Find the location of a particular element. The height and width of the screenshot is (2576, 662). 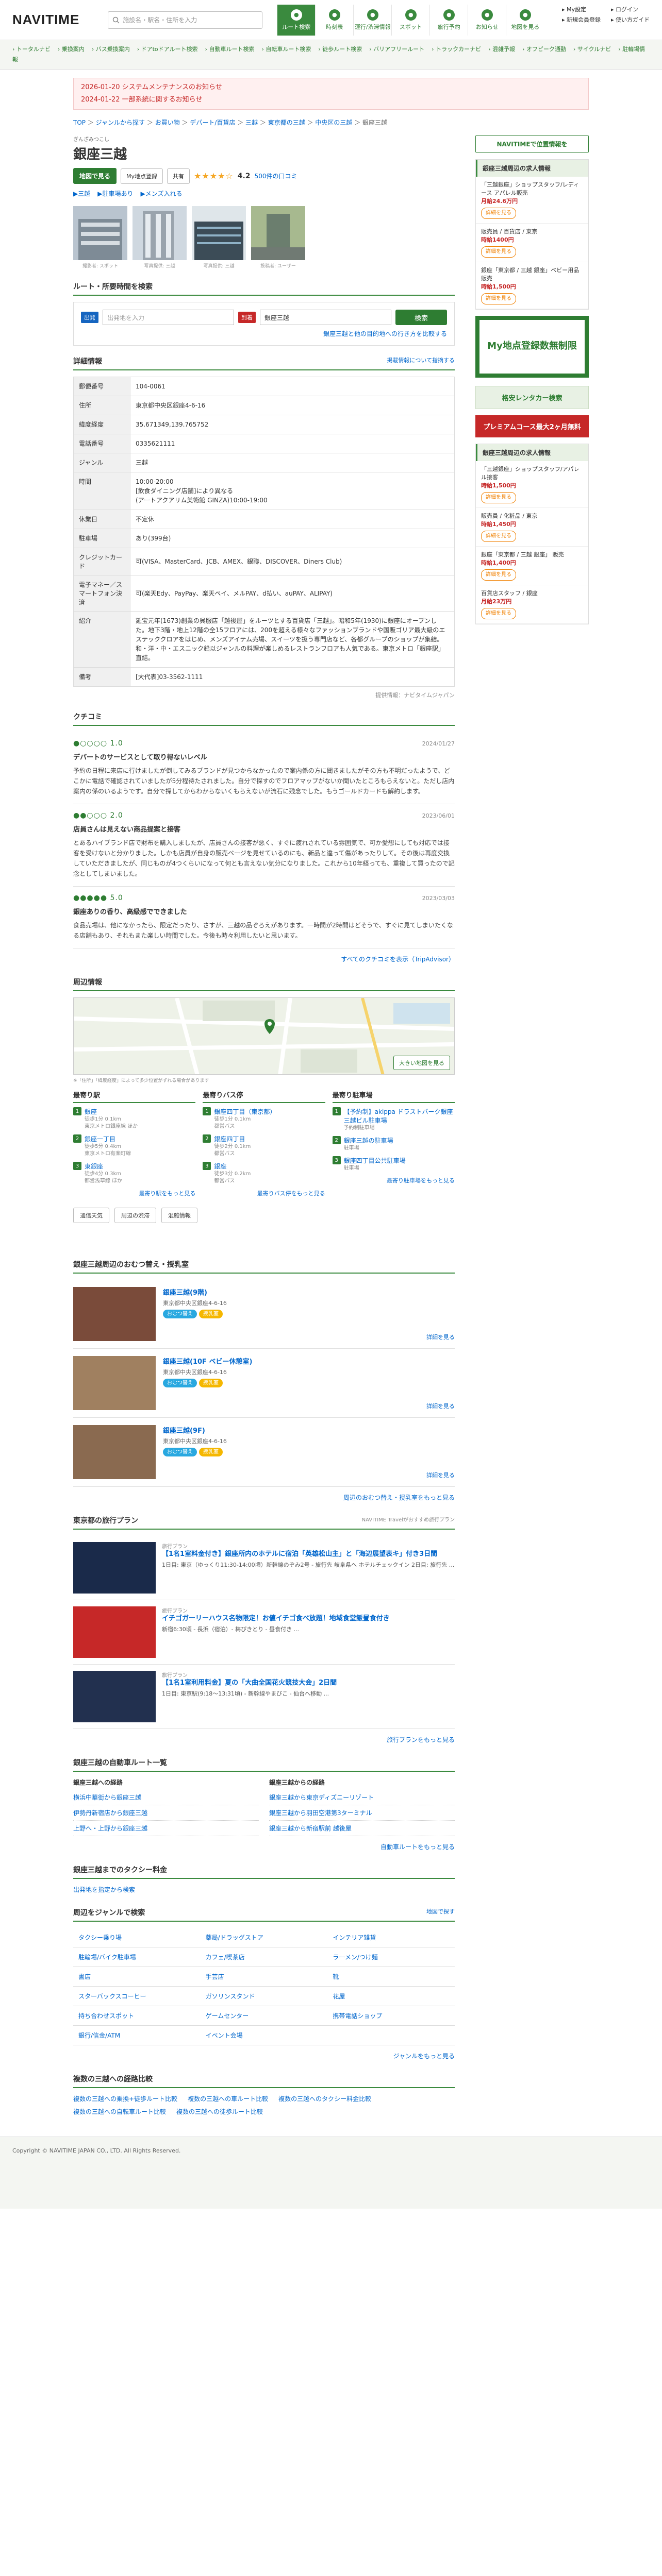

departure-input: 出発地を入力 is located at coordinates (168, 317).